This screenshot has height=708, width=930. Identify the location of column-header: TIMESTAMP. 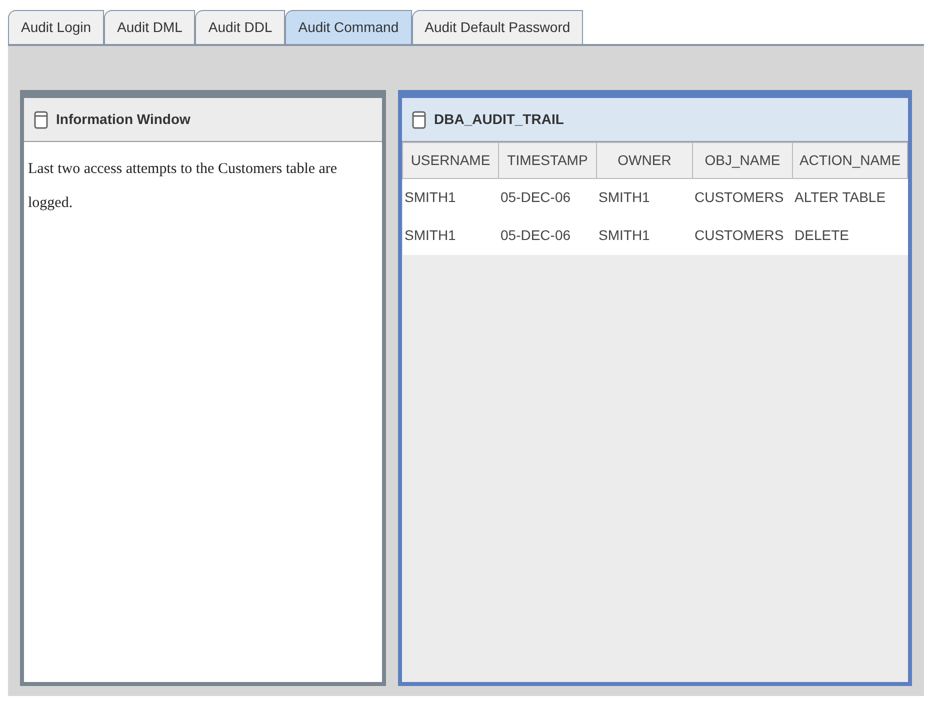
(547, 160).